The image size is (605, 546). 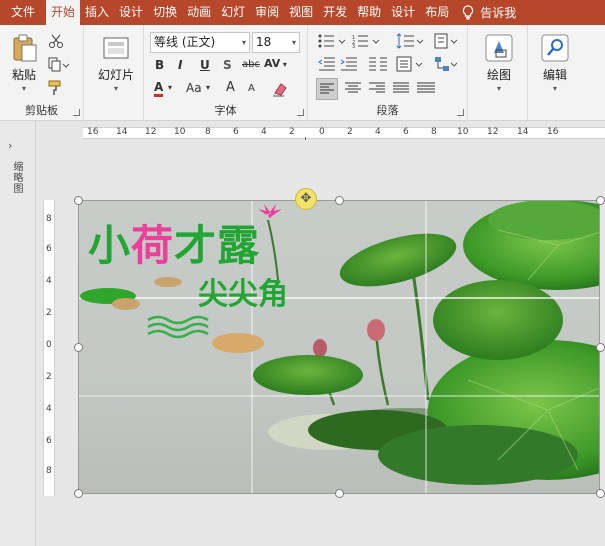 I want to click on font-color-button: A, so click(x=159, y=89).